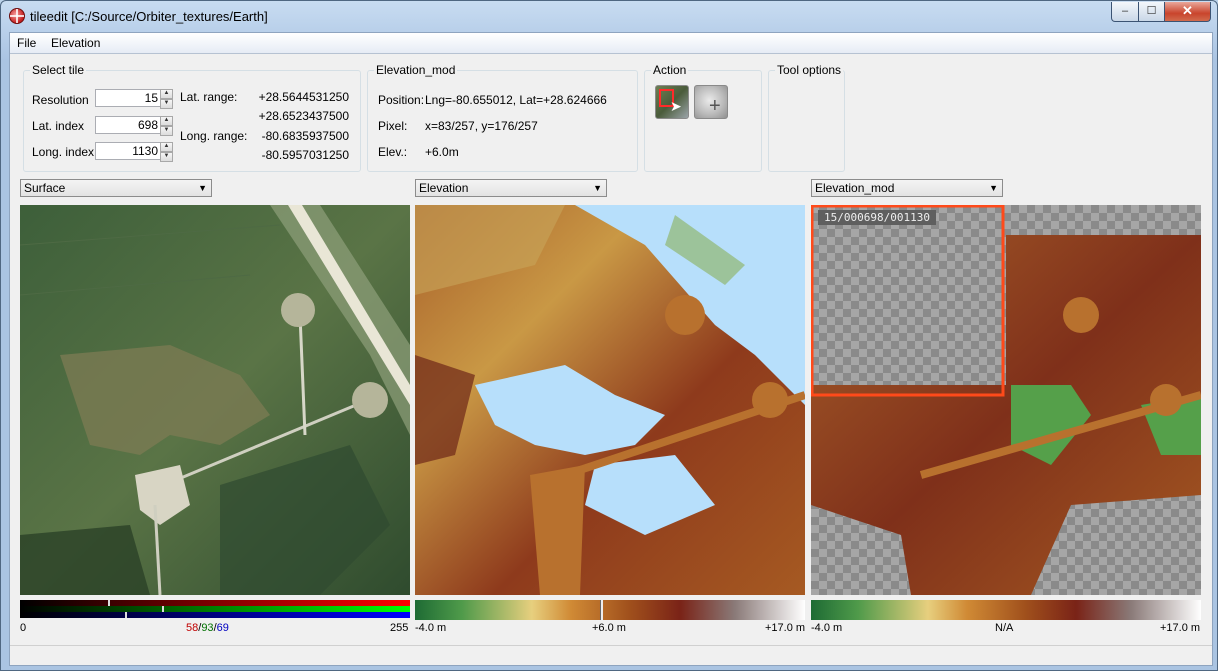 This screenshot has width=1218, height=671. What do you see at coordinates (129, 151) in the screenshot?
I see `long-index-input: 1130` at bounding box center [129, 151].